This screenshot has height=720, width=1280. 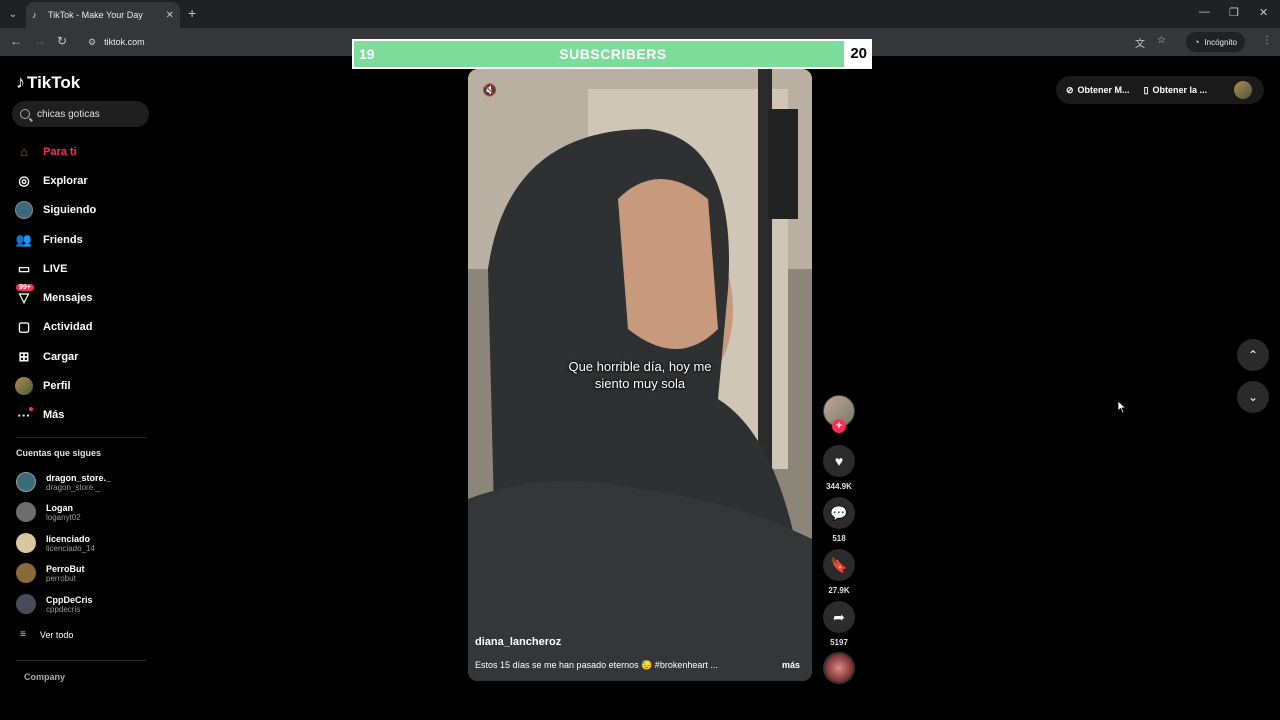 I want to click on account-name: PerroBut, so click(x=65, y=568).